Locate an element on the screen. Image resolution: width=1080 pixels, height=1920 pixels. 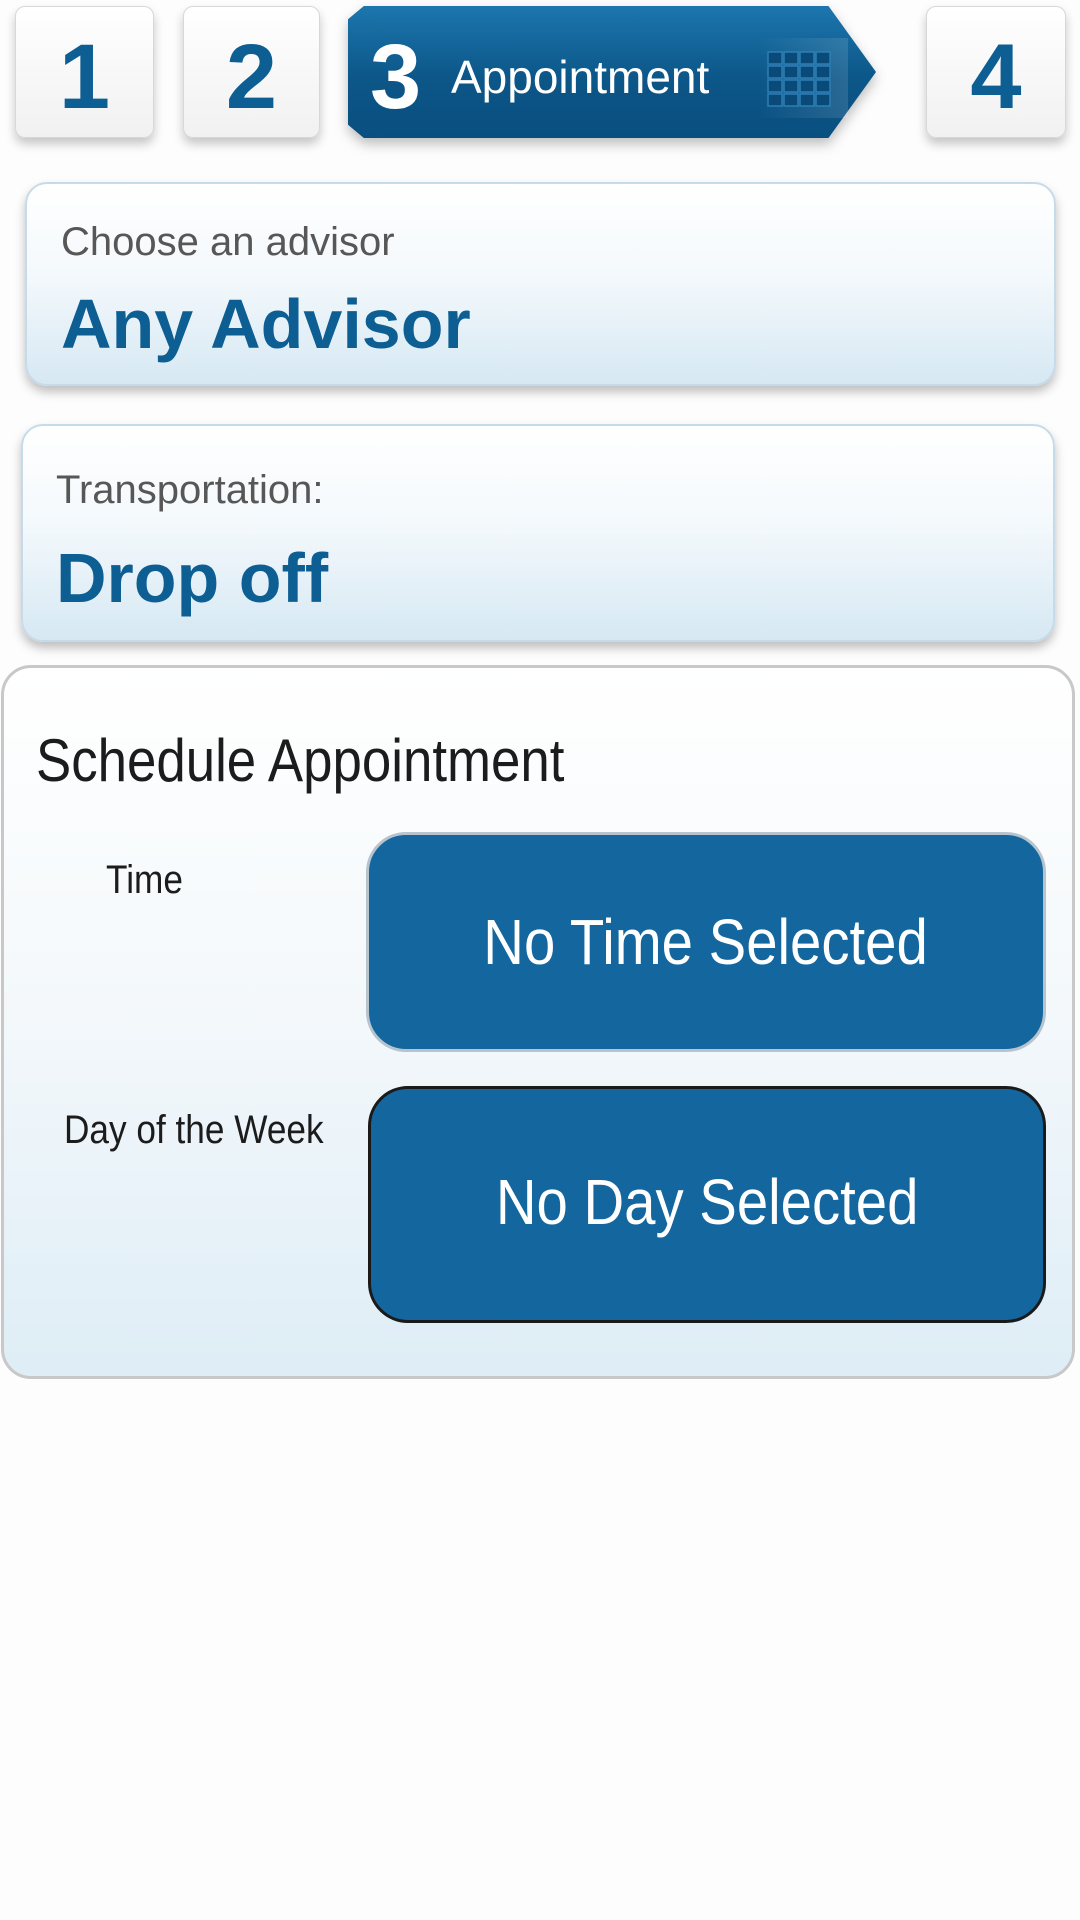
time-select-button: No Time Selected is located at coordinates (706, 942).